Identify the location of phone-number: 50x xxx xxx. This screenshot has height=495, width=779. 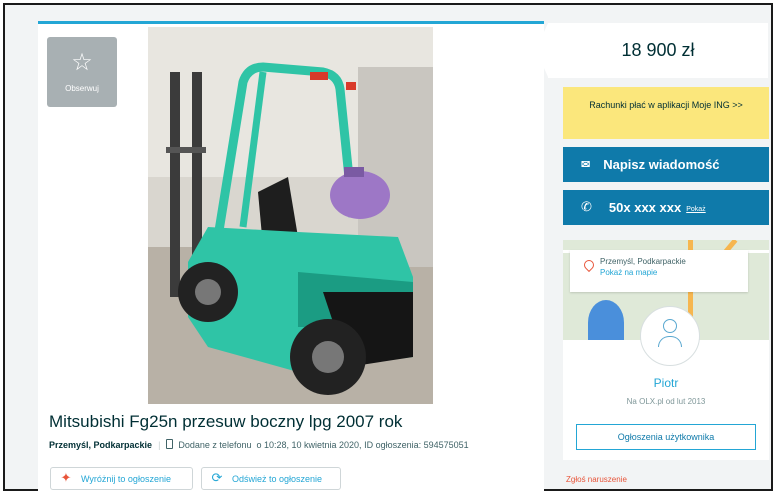
(645, 207).